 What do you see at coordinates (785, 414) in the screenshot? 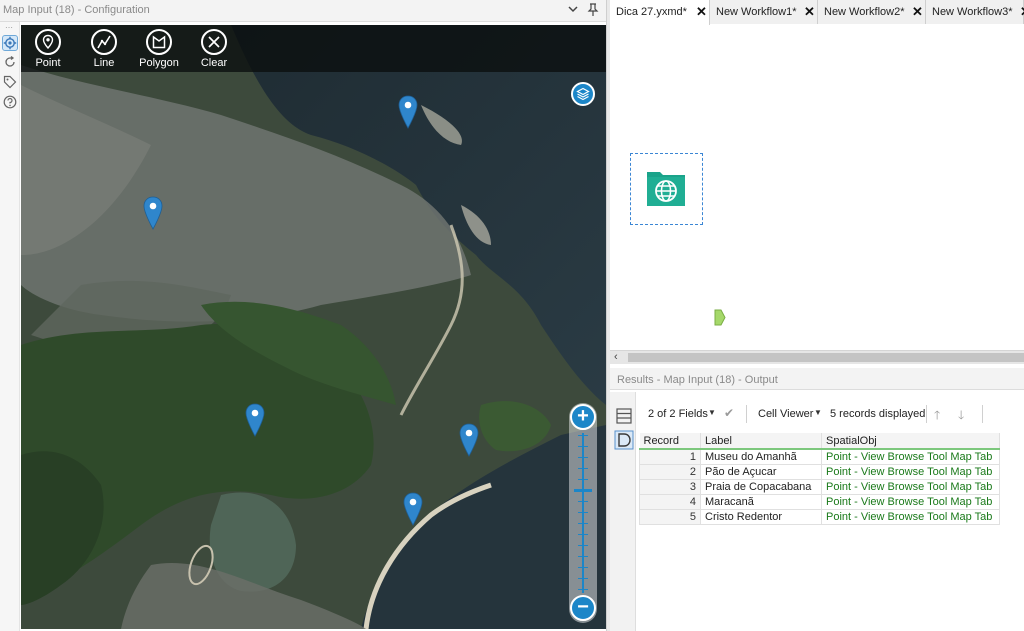
I see `cell-viewer-selector: Cell Viewer` at bounding box center [785, 414].